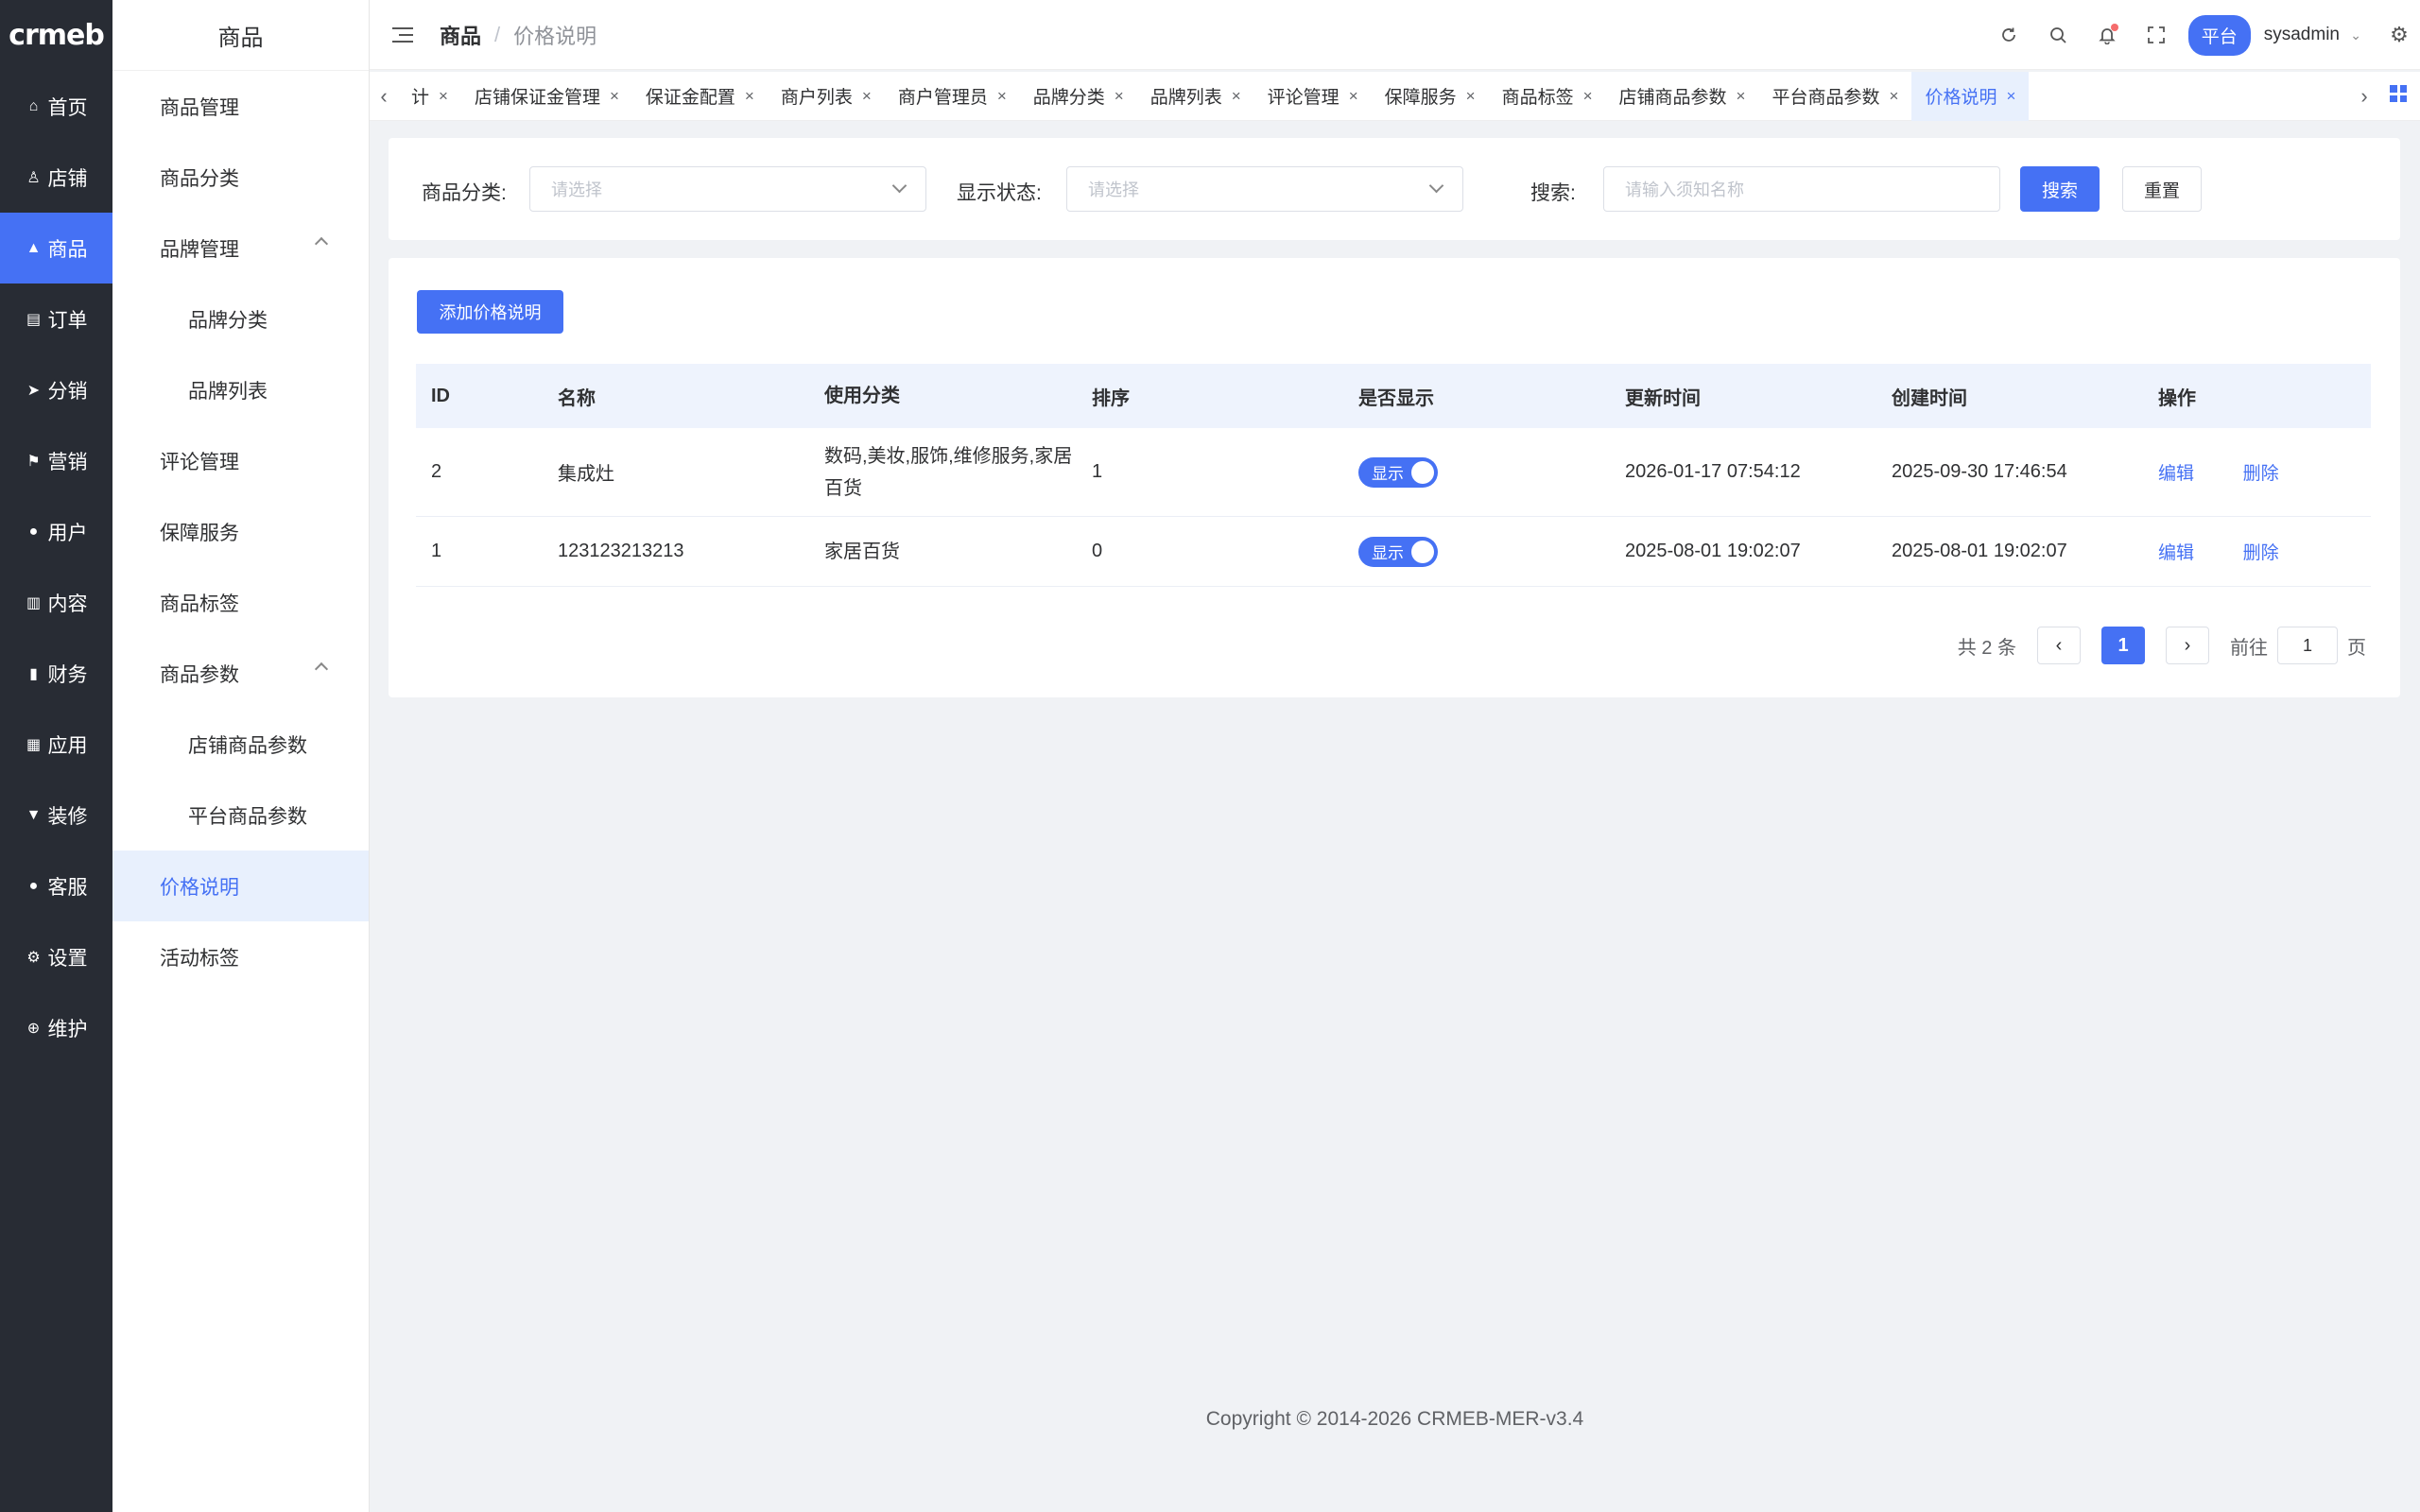 The image size is (2420, 1512). Describe the element at coordinates (2058, 35) in the screenshot. I see `search-icon` at that location.